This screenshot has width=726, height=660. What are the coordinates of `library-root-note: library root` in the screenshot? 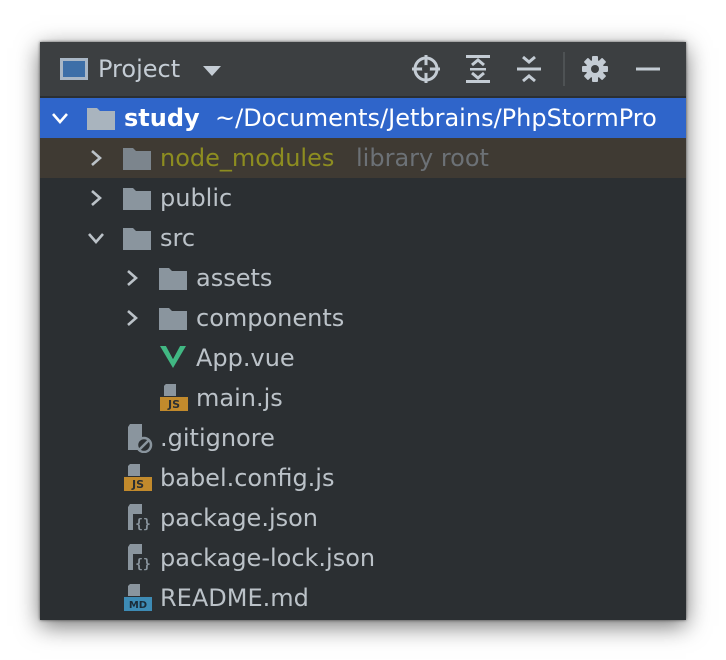 It's located at (422, 158).